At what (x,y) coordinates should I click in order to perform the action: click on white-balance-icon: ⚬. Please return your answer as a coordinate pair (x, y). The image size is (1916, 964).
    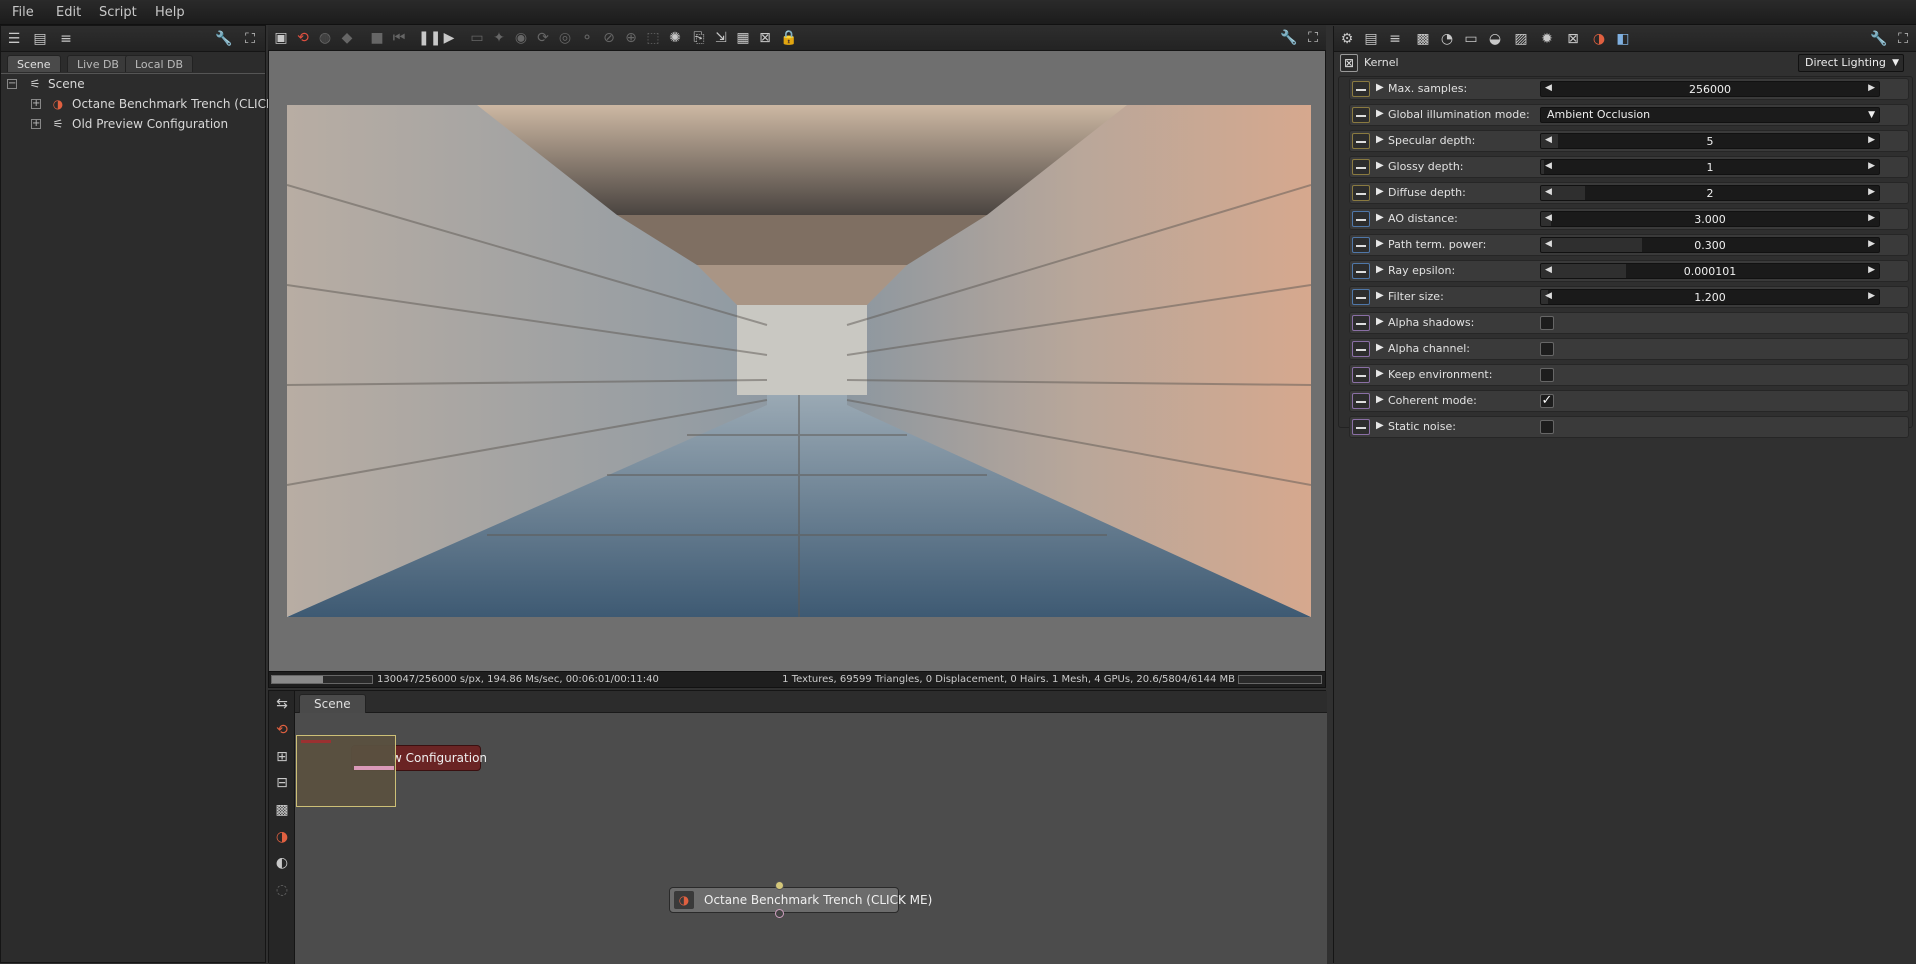
    Looking at the image, I should click on (587, 38).